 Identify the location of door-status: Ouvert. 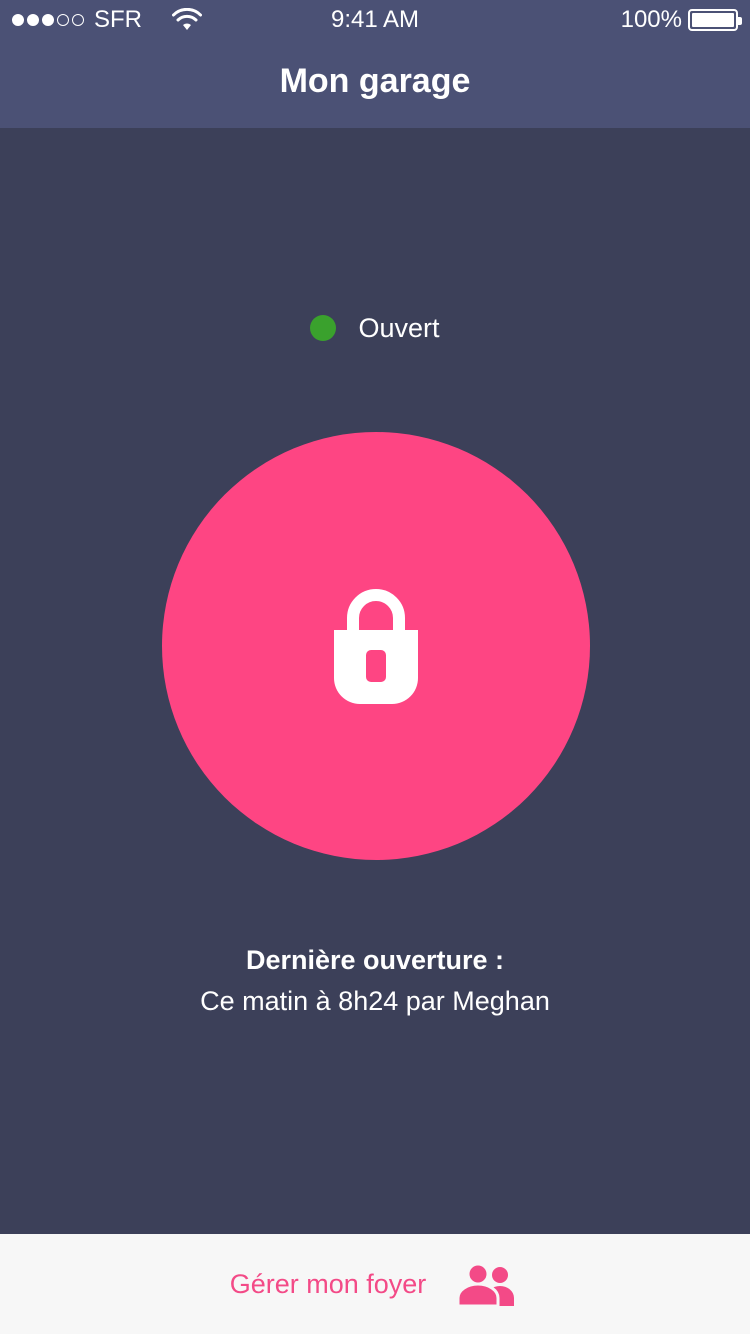
(375, 328).